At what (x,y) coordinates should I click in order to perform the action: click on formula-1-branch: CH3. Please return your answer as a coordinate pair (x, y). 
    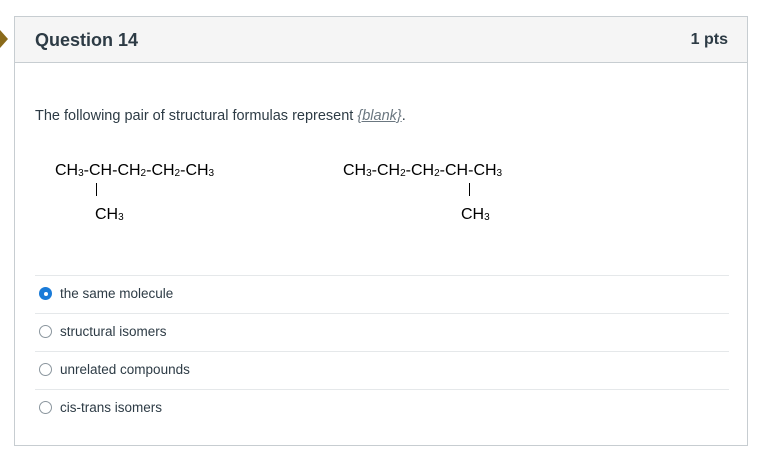
    Looking at the image, I should click on (109, 215).